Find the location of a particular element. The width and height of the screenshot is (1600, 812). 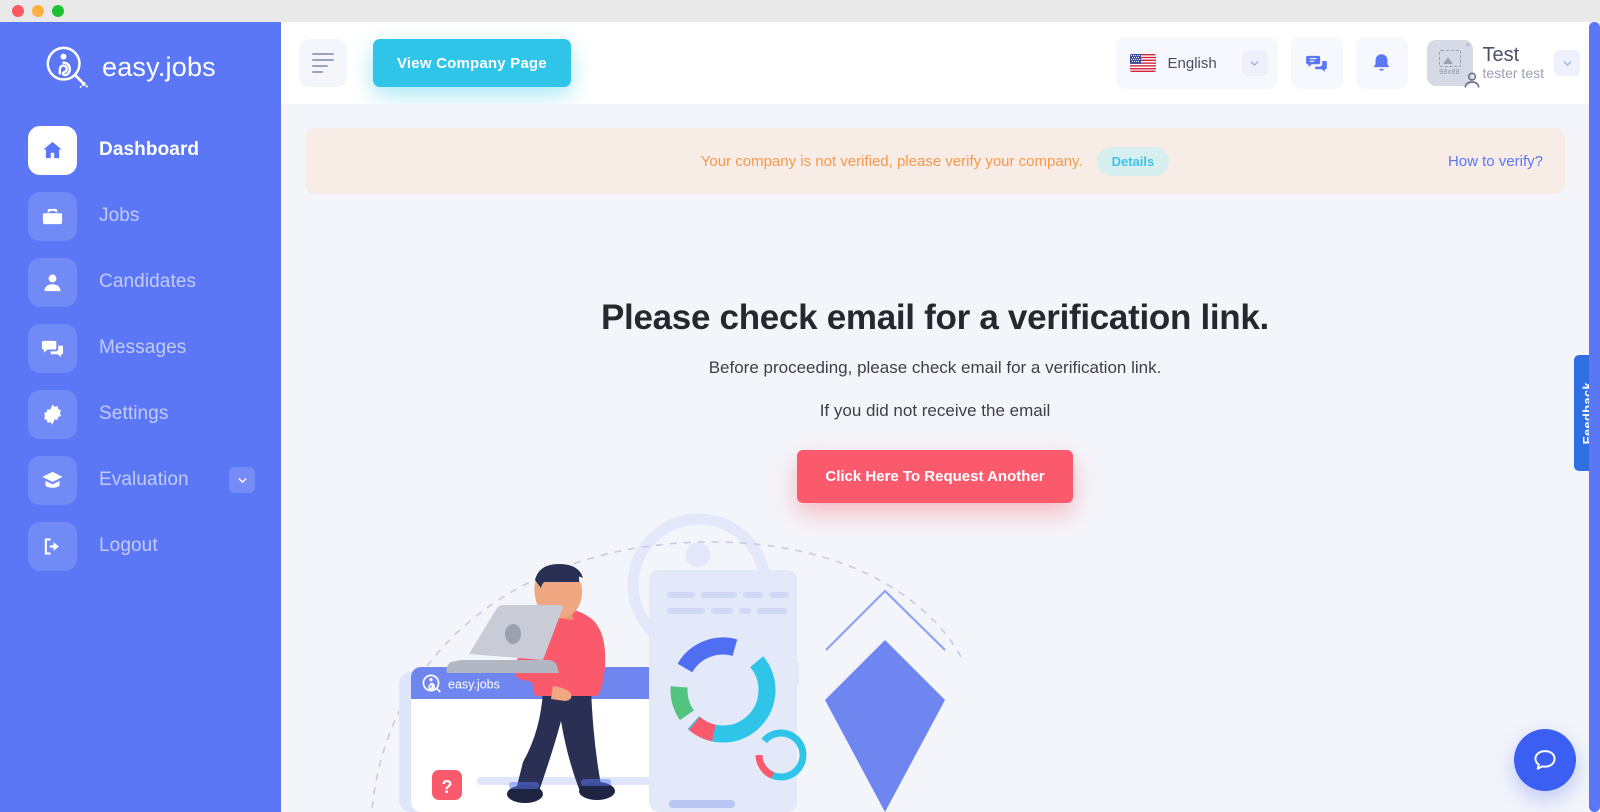

sidebar-item-jobs: Jobs is located at coordinates (140, 216).